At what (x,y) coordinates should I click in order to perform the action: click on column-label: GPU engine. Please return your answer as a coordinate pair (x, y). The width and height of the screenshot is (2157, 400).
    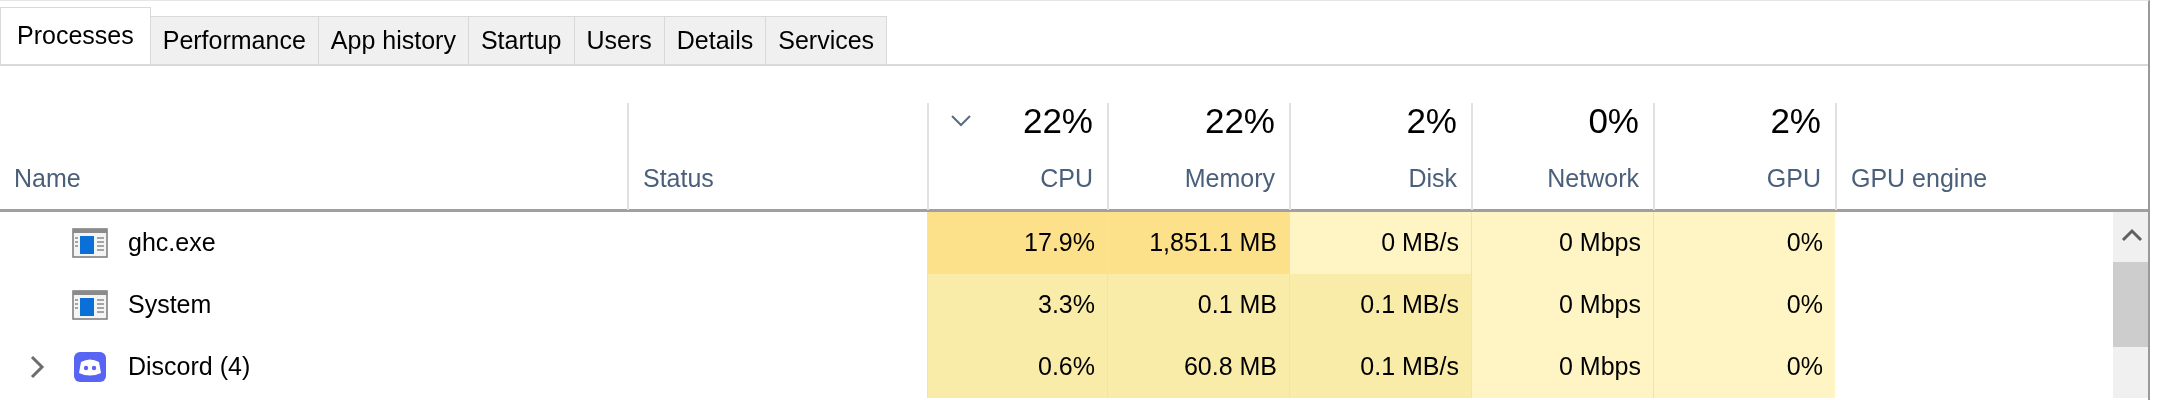
    Looking at the image, I should click on (1920, 178).